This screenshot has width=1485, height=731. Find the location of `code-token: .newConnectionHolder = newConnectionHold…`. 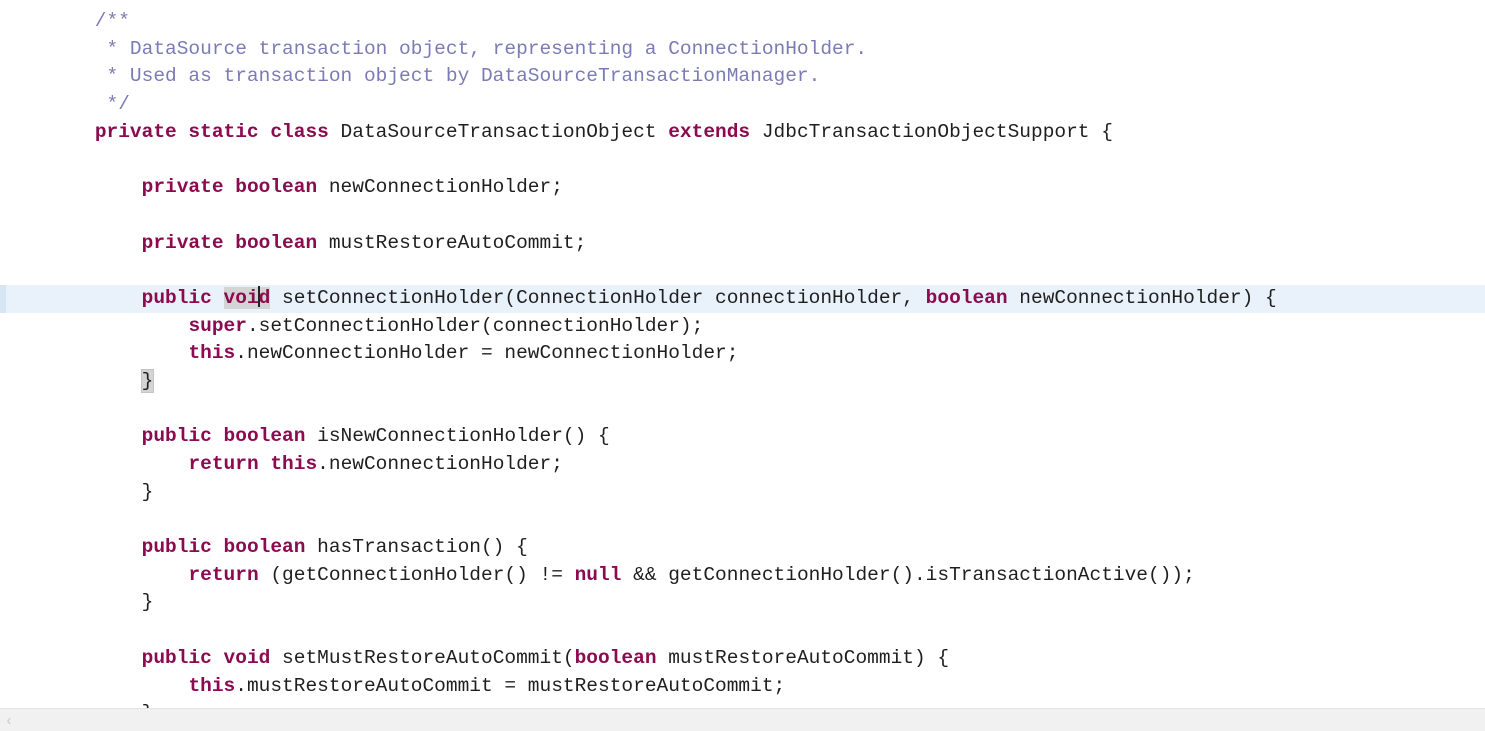

code-token: .newConnectionHolder = newConnectionHold… is located at coordinates (487, 353).